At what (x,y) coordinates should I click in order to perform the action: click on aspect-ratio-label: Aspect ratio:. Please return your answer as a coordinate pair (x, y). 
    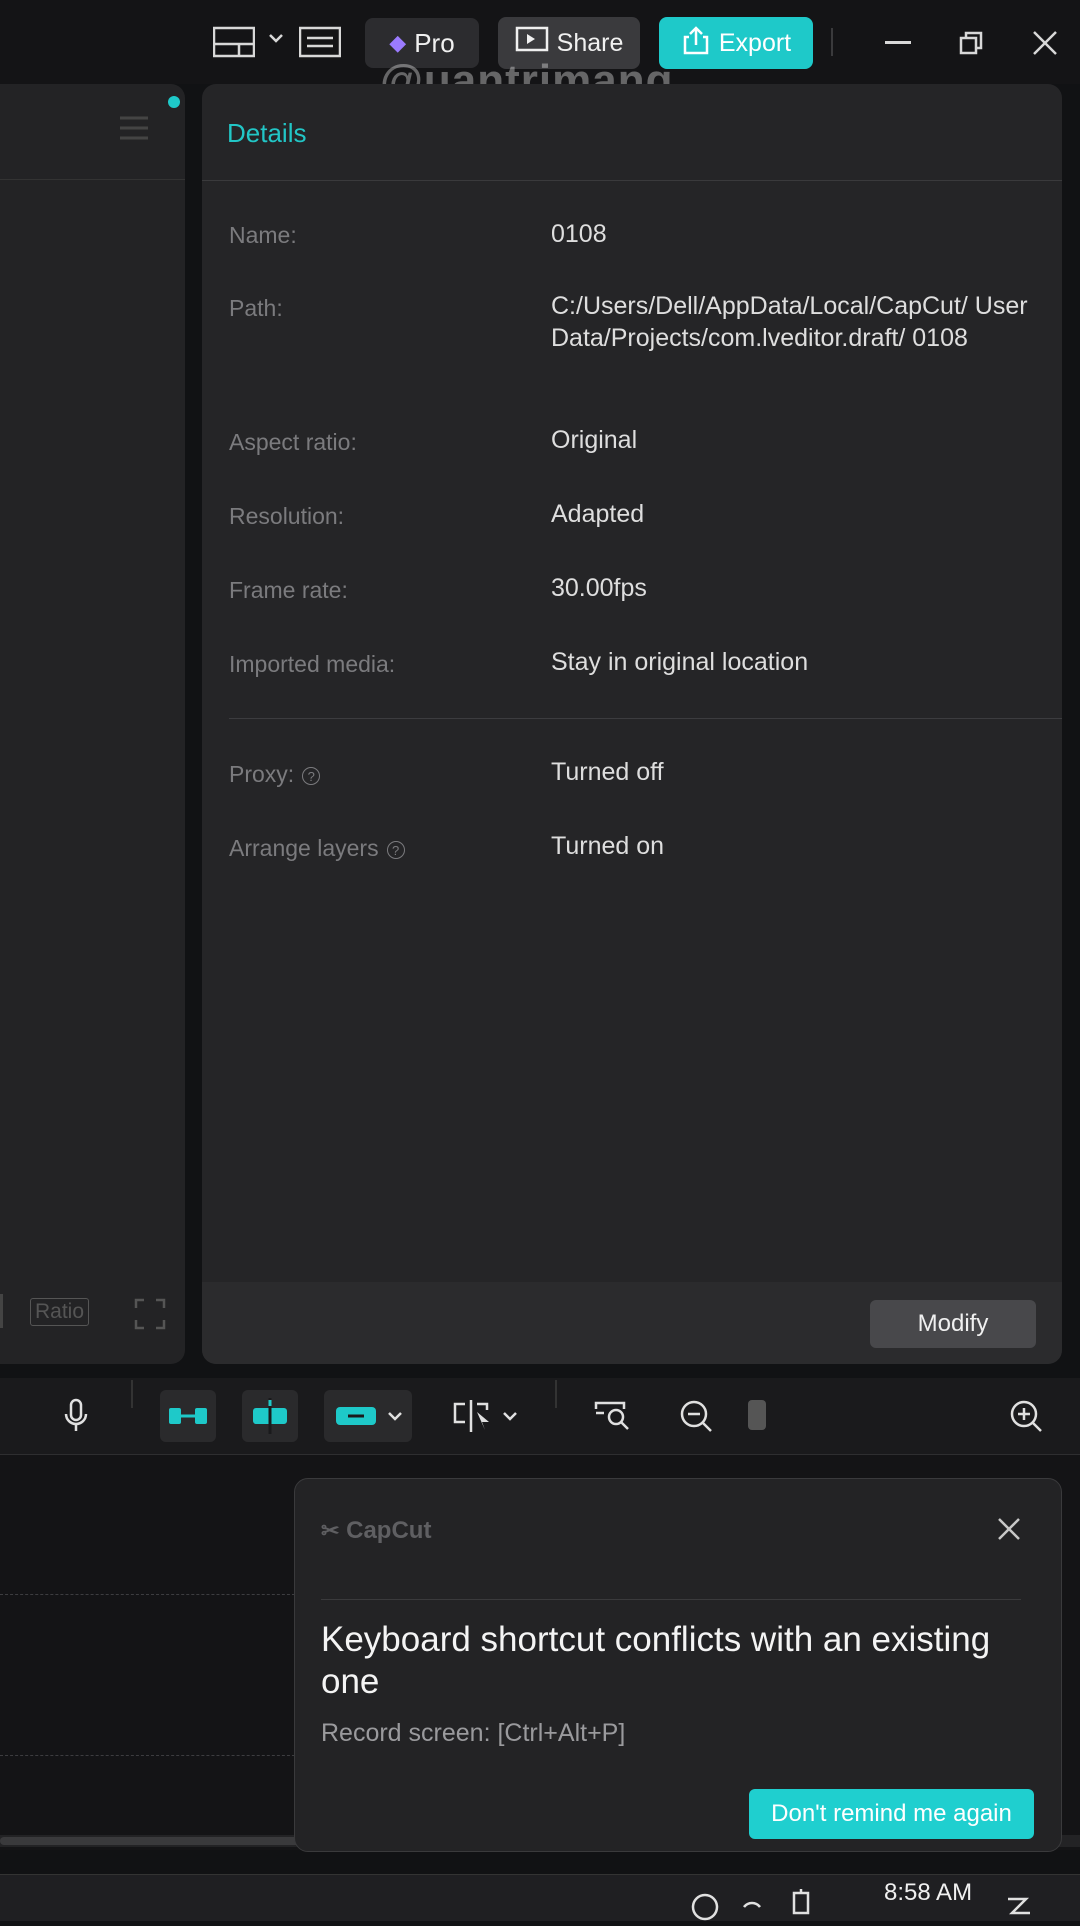
    Looking at the image, I should click on (293, 442).